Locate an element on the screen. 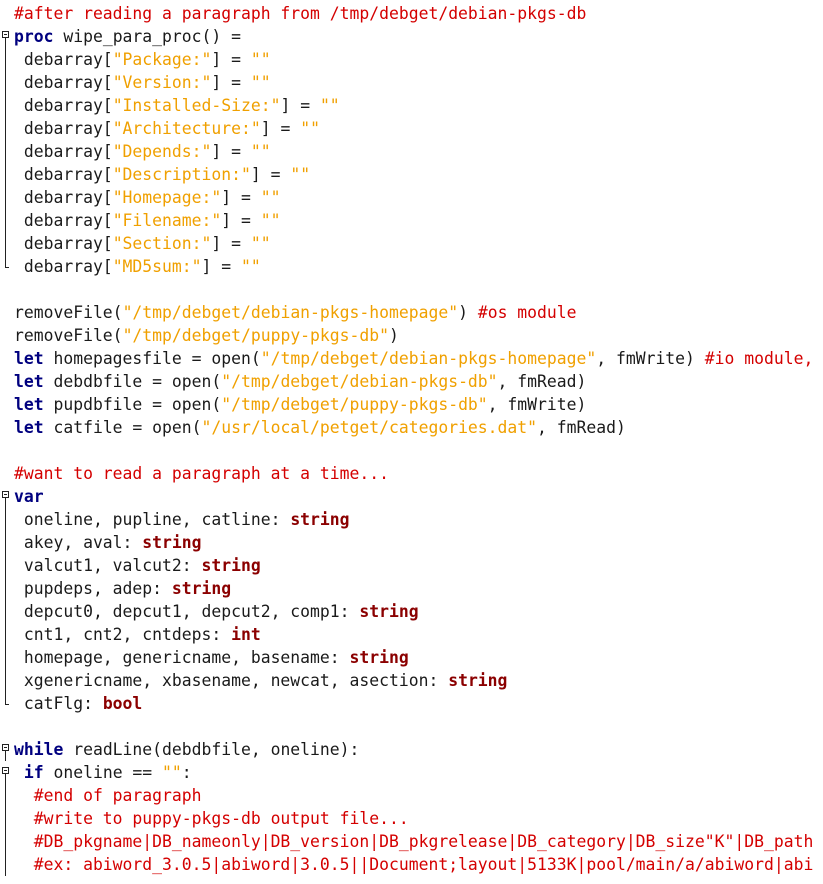 Image resolution: width=823 pixels, height=884 pixels. code-text: debarray["Installed-Size:"] = "" is located at coordinates (177, 105).